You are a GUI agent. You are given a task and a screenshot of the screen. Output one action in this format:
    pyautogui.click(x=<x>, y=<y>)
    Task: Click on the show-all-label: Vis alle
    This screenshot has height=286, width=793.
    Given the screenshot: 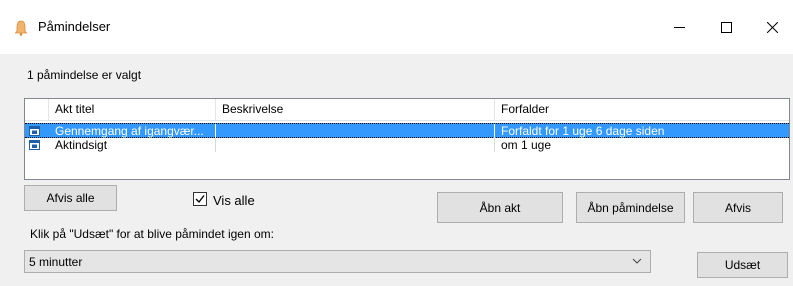 What is the action you would take?
    pyautogui.click(x=234, y=200)
    